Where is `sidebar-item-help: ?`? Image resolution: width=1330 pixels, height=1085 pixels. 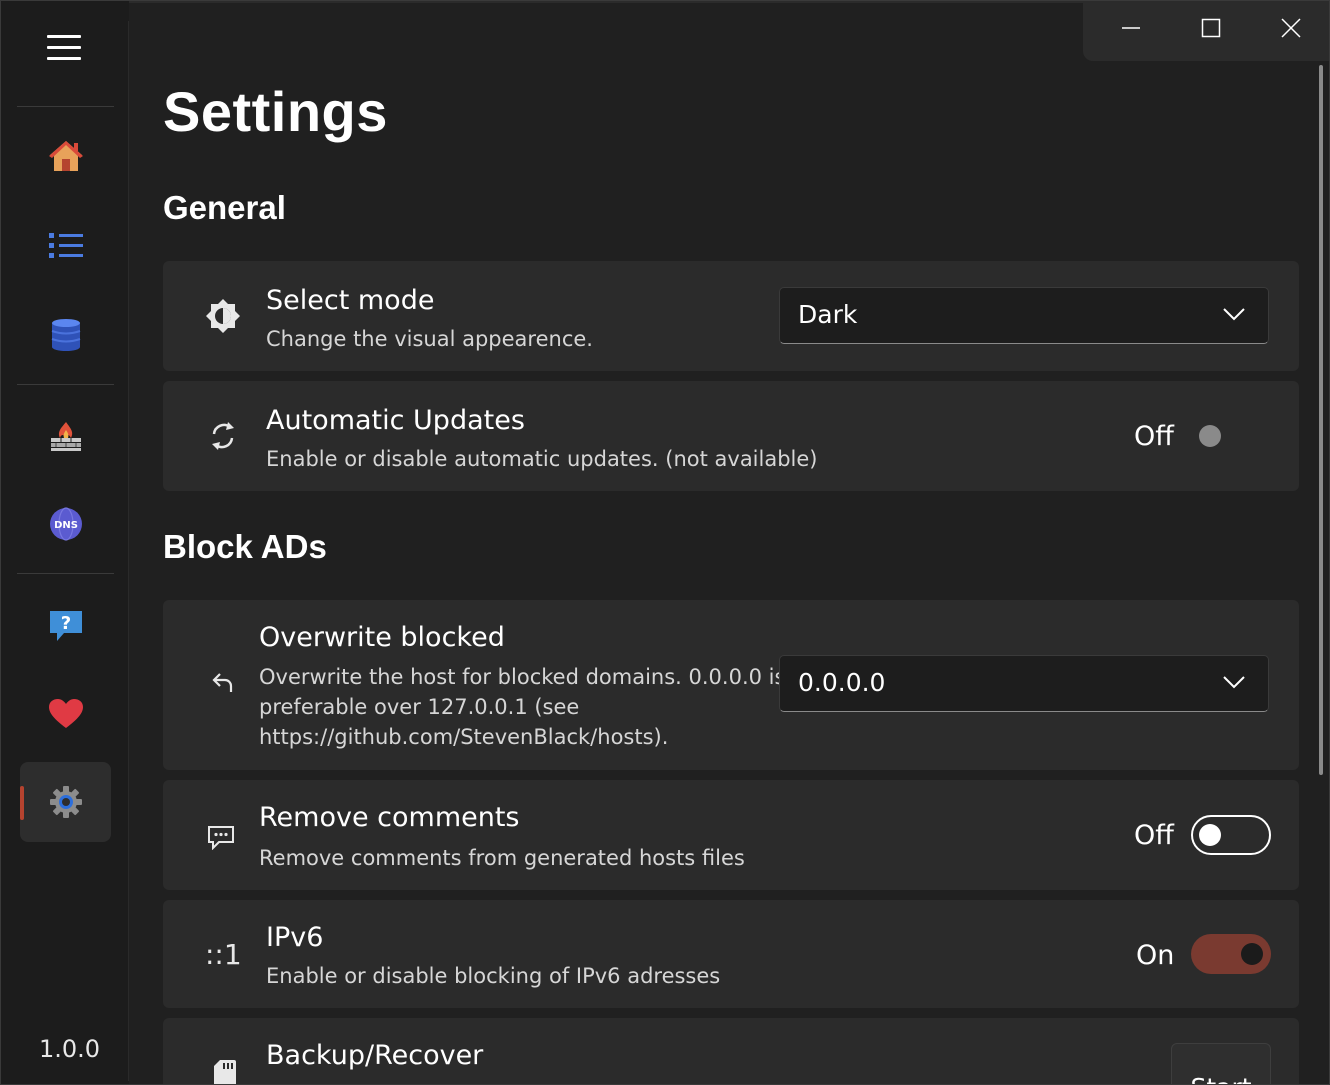
sidebar-item-help: ? is located at coordinates (65, 626).